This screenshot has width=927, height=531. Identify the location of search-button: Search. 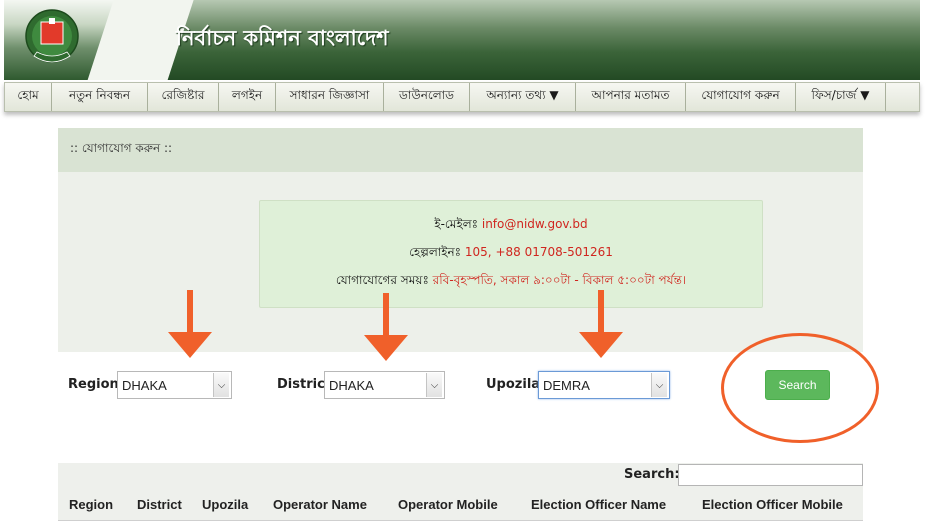
(797, 385).